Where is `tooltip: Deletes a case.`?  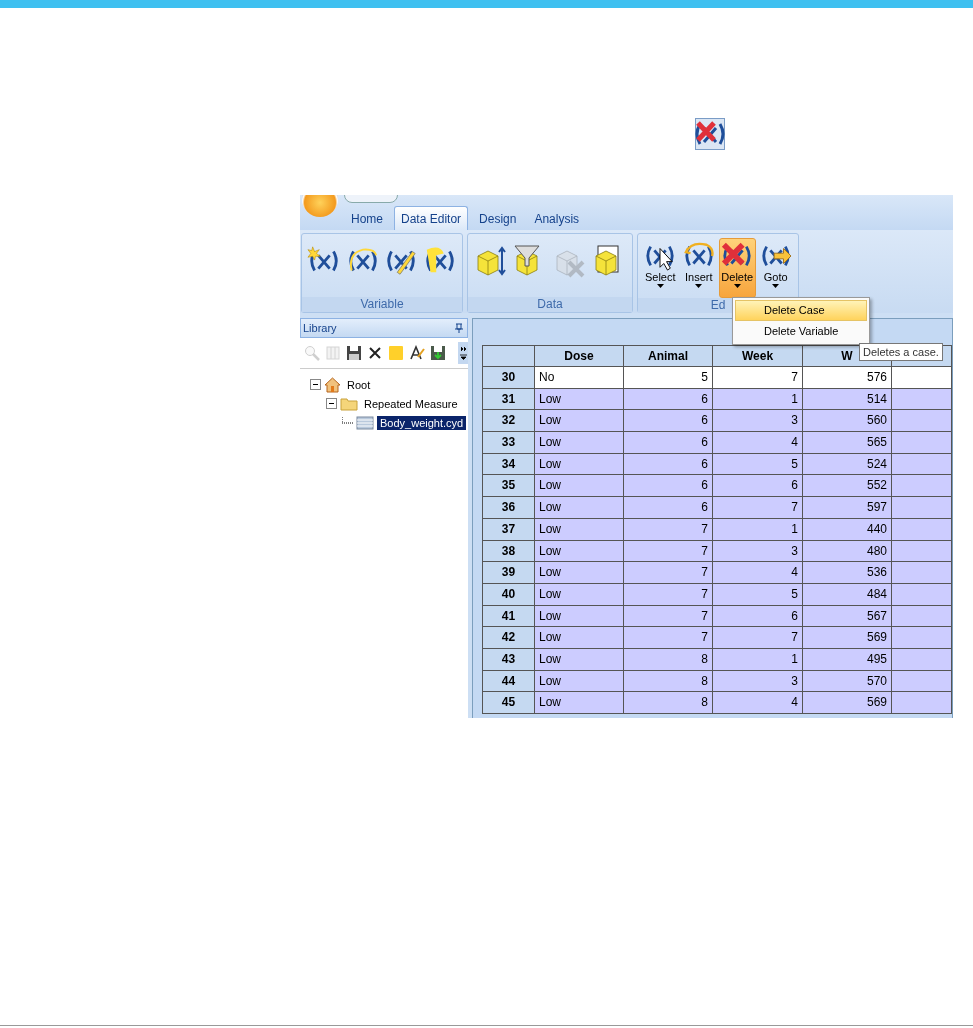
tooltip: Deletes a case. is located at coordinates (901, 352).